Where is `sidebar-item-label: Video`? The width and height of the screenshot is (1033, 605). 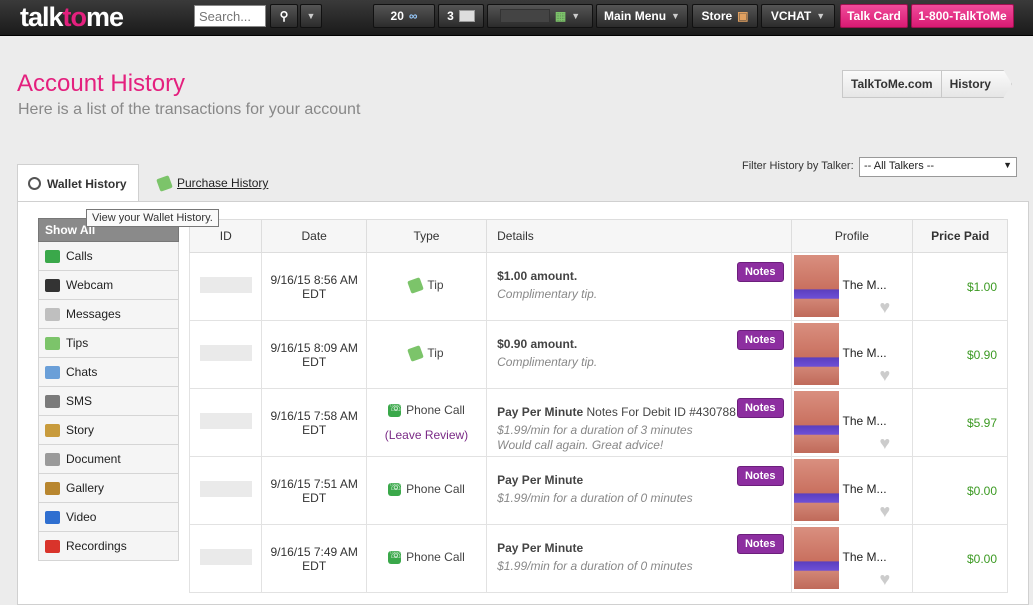 sidebar-item-label: Video is located at coordinates (81, 517).